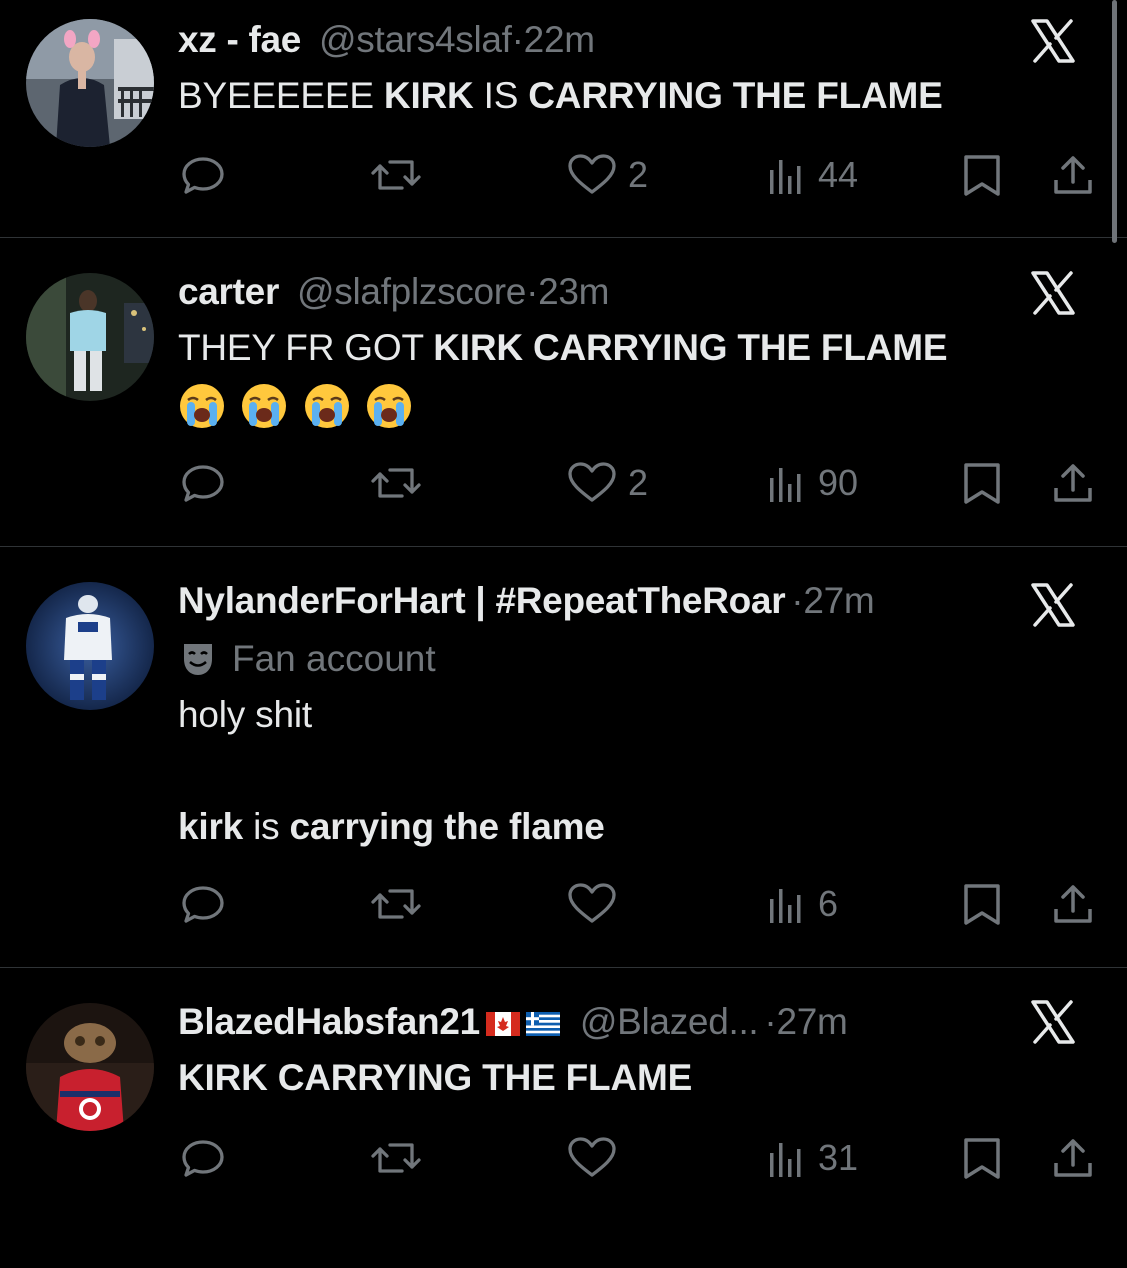  What do you see at coordinates (266, 826) in the screenshot?
I see `text-segment: is` at bounding box center [266, 826].